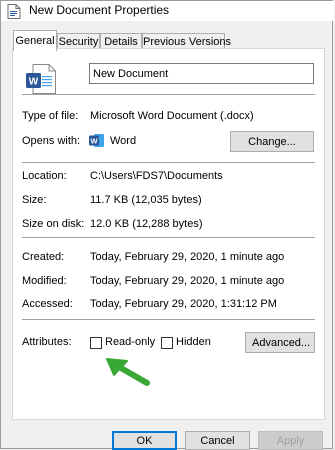  What do you see at coordinates (35, 40) in the screenshot?
I see `tab-general: General` at bounding box center [35, 40].